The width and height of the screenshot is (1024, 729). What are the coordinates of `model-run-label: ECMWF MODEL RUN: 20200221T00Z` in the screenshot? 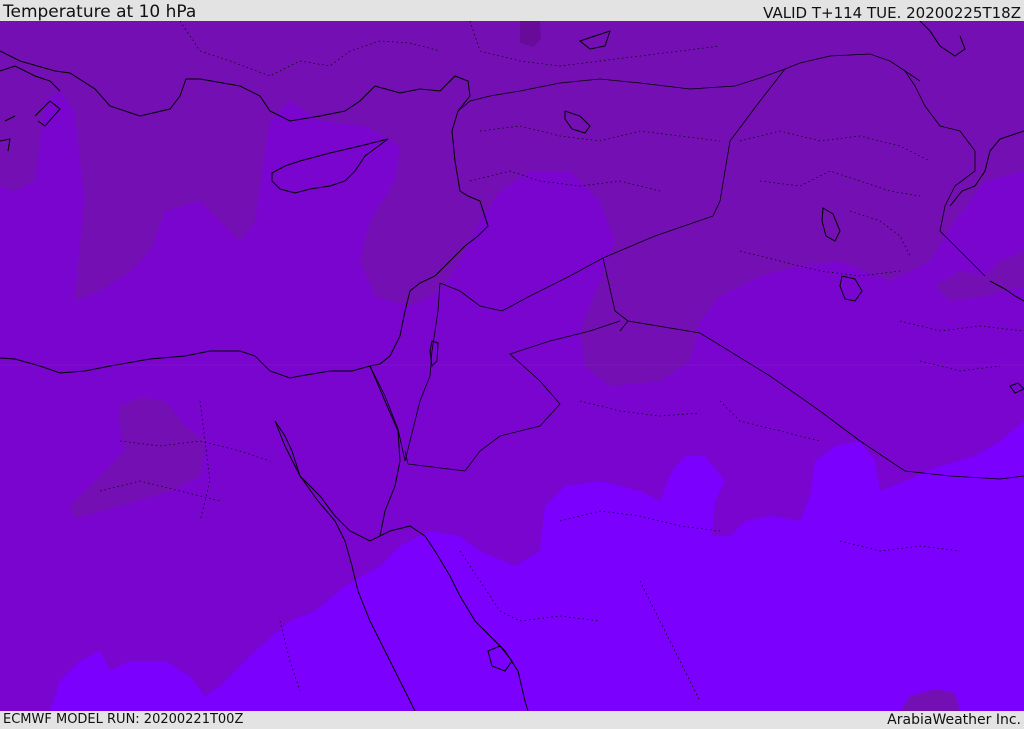 It's located at (123, 719).